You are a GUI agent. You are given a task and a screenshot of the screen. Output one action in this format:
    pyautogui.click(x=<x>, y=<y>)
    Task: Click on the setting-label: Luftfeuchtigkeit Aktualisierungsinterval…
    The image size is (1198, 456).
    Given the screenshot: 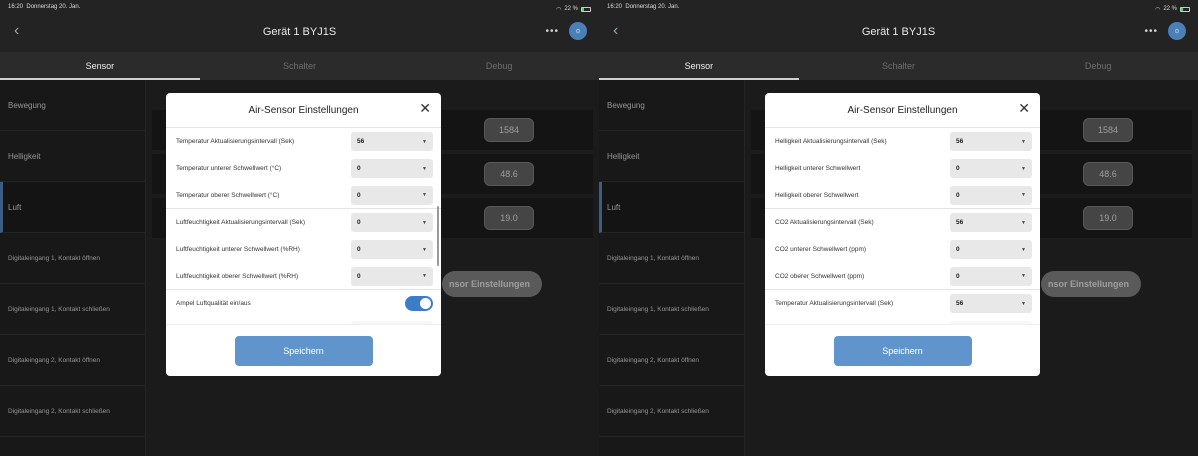 What is the action you would take?
    pyautogui.click(x=240, y=222)
    